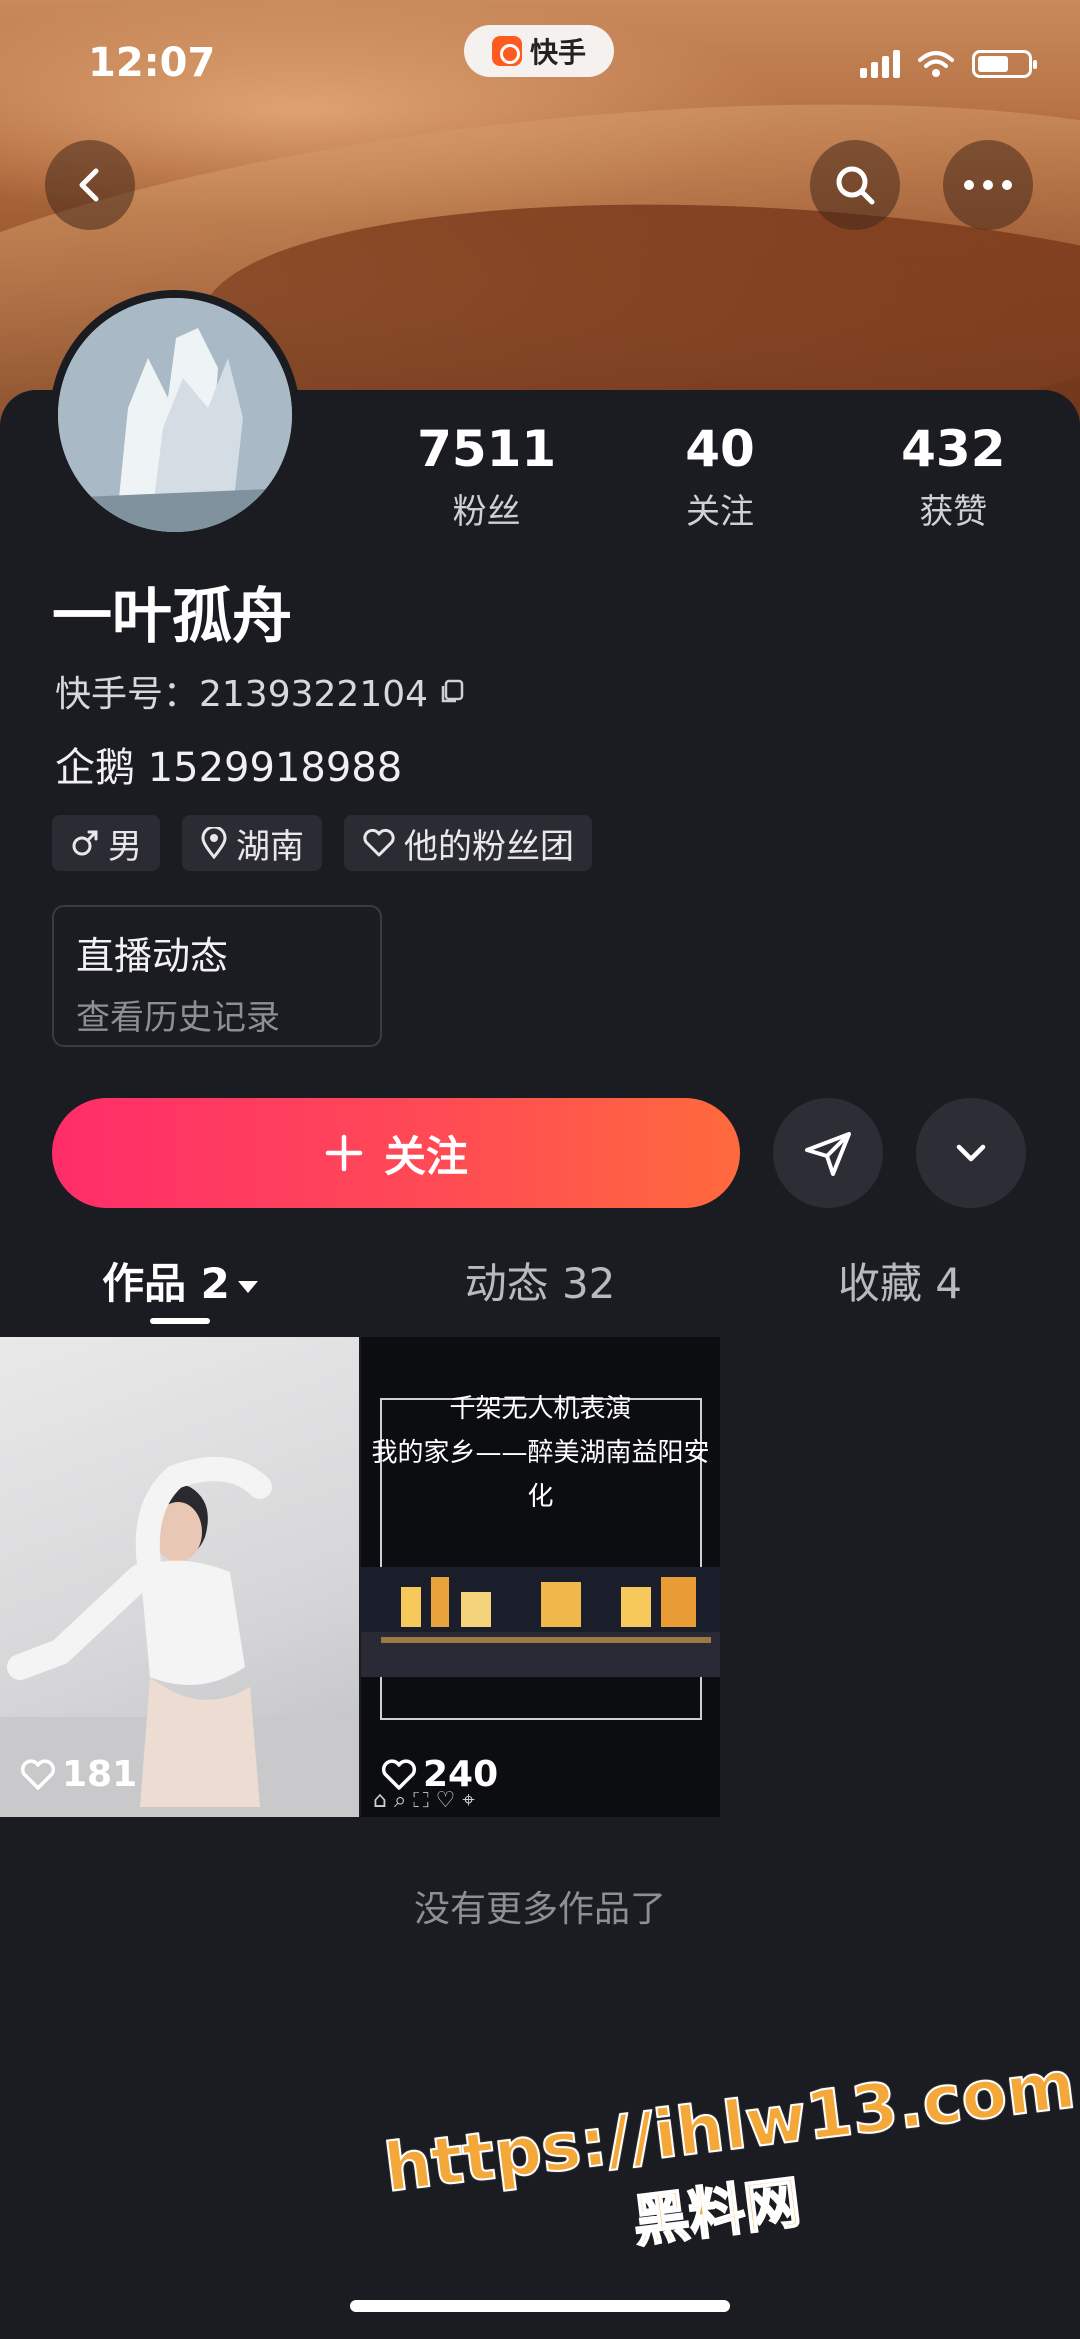 This screenshot has height=2339, width=1080. Describe the element at coordinates (880, 64) in the screenshot. I see `signal-icon` at that location.